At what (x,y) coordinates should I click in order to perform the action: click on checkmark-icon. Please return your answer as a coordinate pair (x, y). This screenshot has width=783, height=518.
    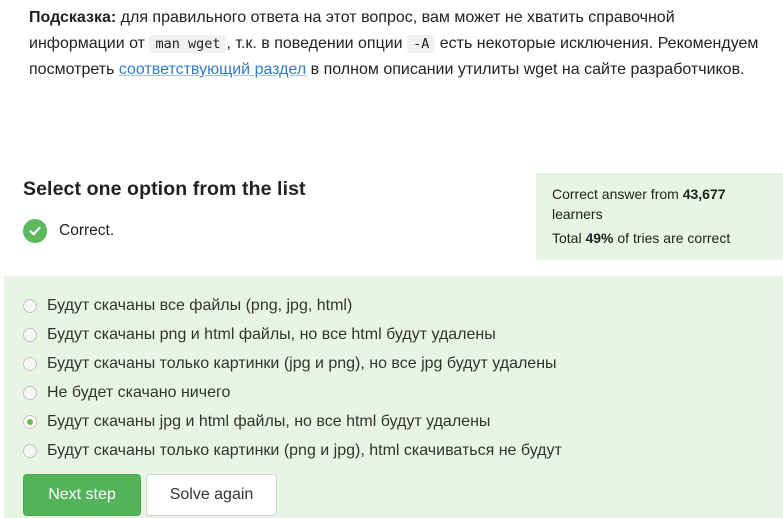
    Looking at the image, I should click on (35, 231).